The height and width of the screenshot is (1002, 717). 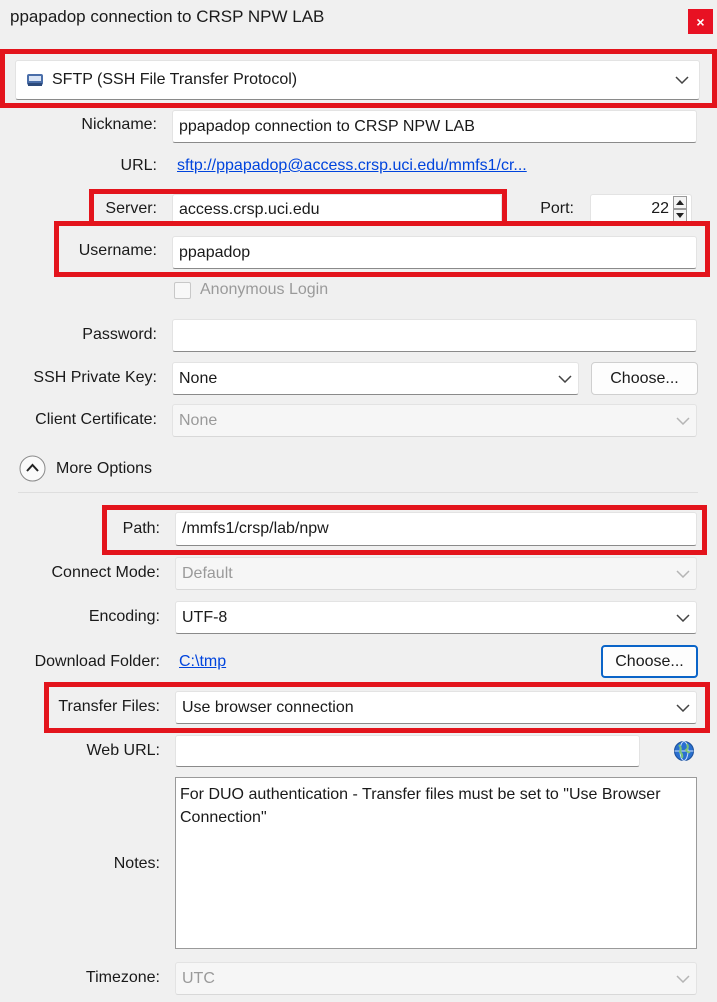 What do you see at coordinates (684, 751) in the screenshot?
I see `globe-icon` at bounding box center [684, 751].